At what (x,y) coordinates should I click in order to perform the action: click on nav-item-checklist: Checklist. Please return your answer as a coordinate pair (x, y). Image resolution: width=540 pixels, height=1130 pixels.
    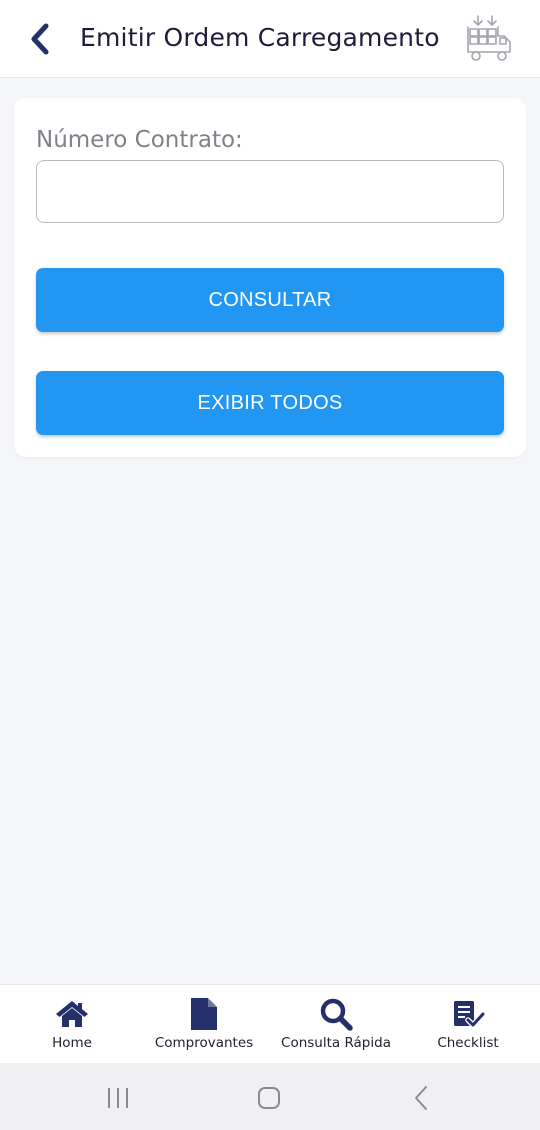
    Looking at the image, I should click on (468, 1024).